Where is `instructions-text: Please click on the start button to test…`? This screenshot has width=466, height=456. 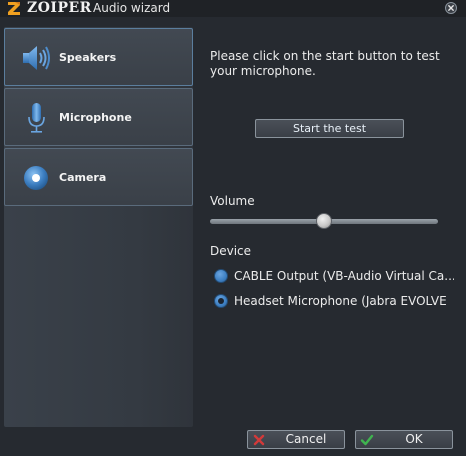 instructions-text: Please click on the start button to test… is located at coordinates (325, 63).